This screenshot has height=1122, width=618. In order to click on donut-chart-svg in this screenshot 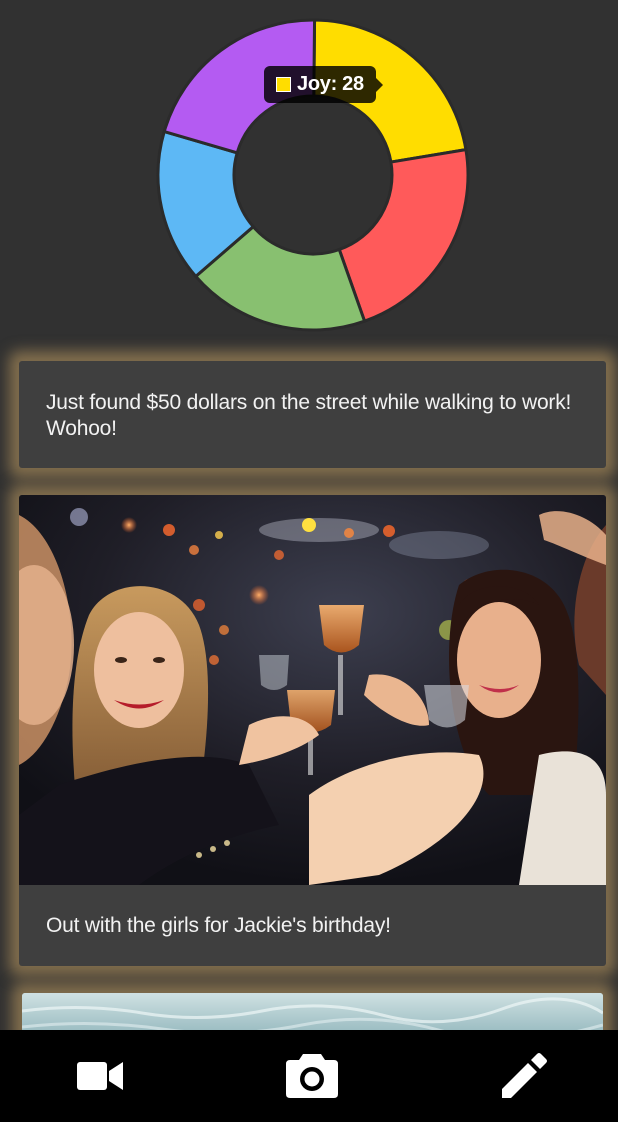, I will do `click(313, 175)`.